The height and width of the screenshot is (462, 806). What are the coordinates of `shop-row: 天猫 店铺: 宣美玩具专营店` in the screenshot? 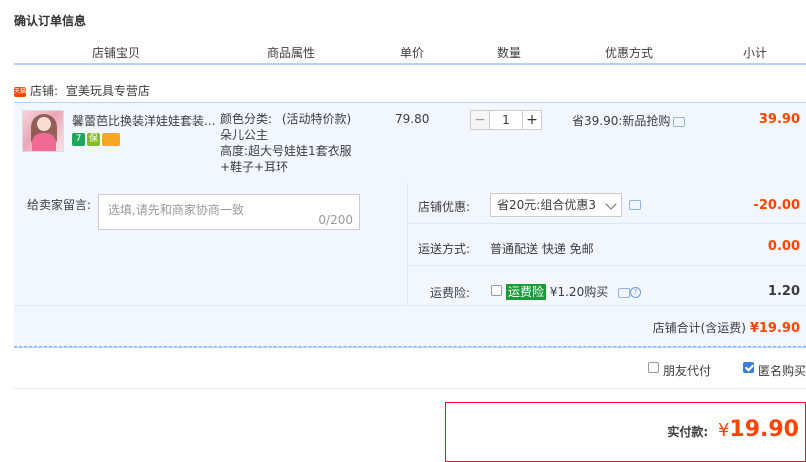 It's located at (82, 90).